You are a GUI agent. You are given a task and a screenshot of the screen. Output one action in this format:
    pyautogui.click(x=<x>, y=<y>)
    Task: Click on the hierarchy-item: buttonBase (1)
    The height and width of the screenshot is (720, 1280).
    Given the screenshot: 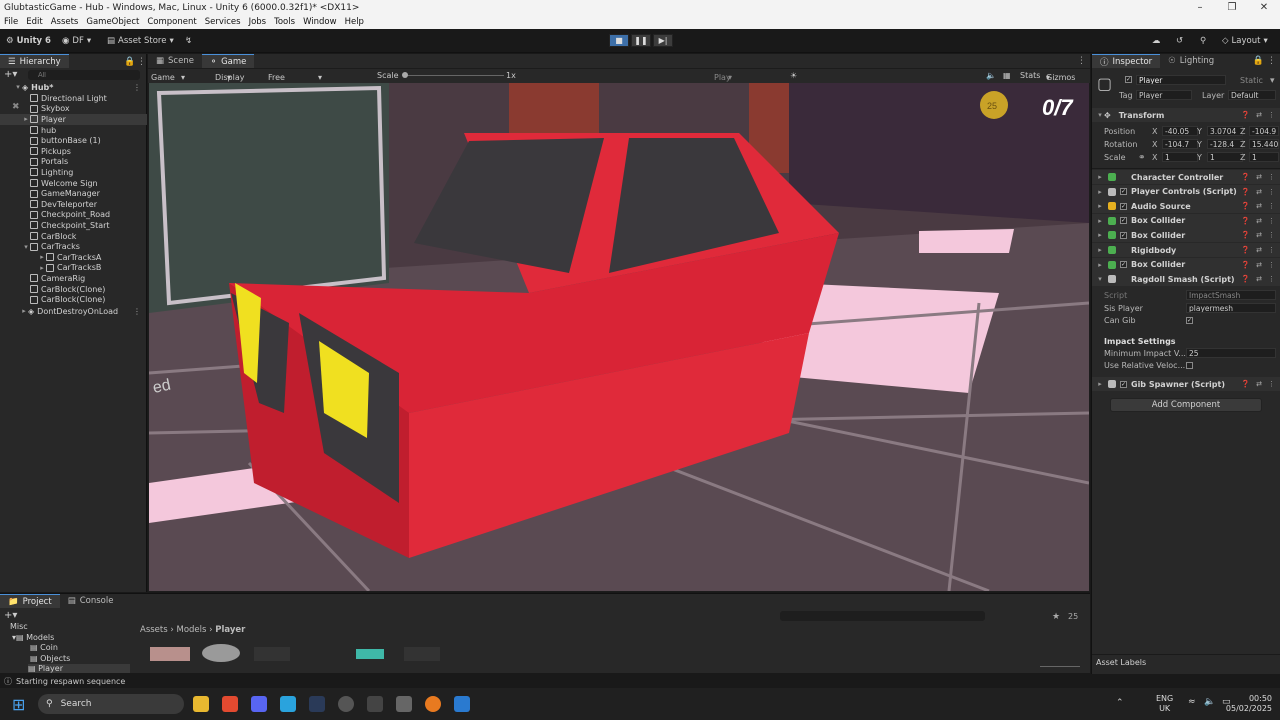 What is the action you would take?
    pyautogui.click(x=73, y=140)
    